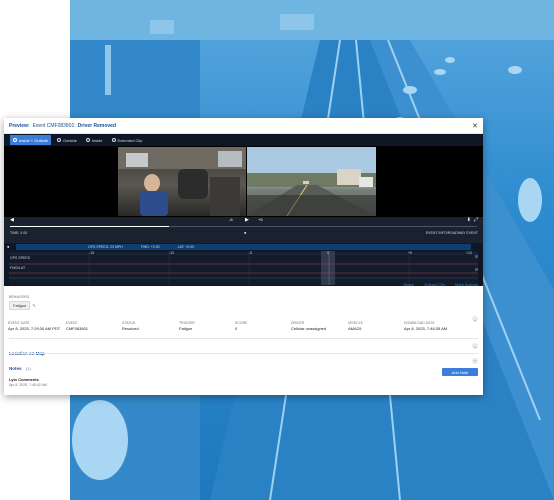 This screenshot has width=554, height=500. Describe the element at coordinates (28, 385) in the screenshot. I see `note-date: Apr 8, 2025, 7:45:02 AM` at that location.